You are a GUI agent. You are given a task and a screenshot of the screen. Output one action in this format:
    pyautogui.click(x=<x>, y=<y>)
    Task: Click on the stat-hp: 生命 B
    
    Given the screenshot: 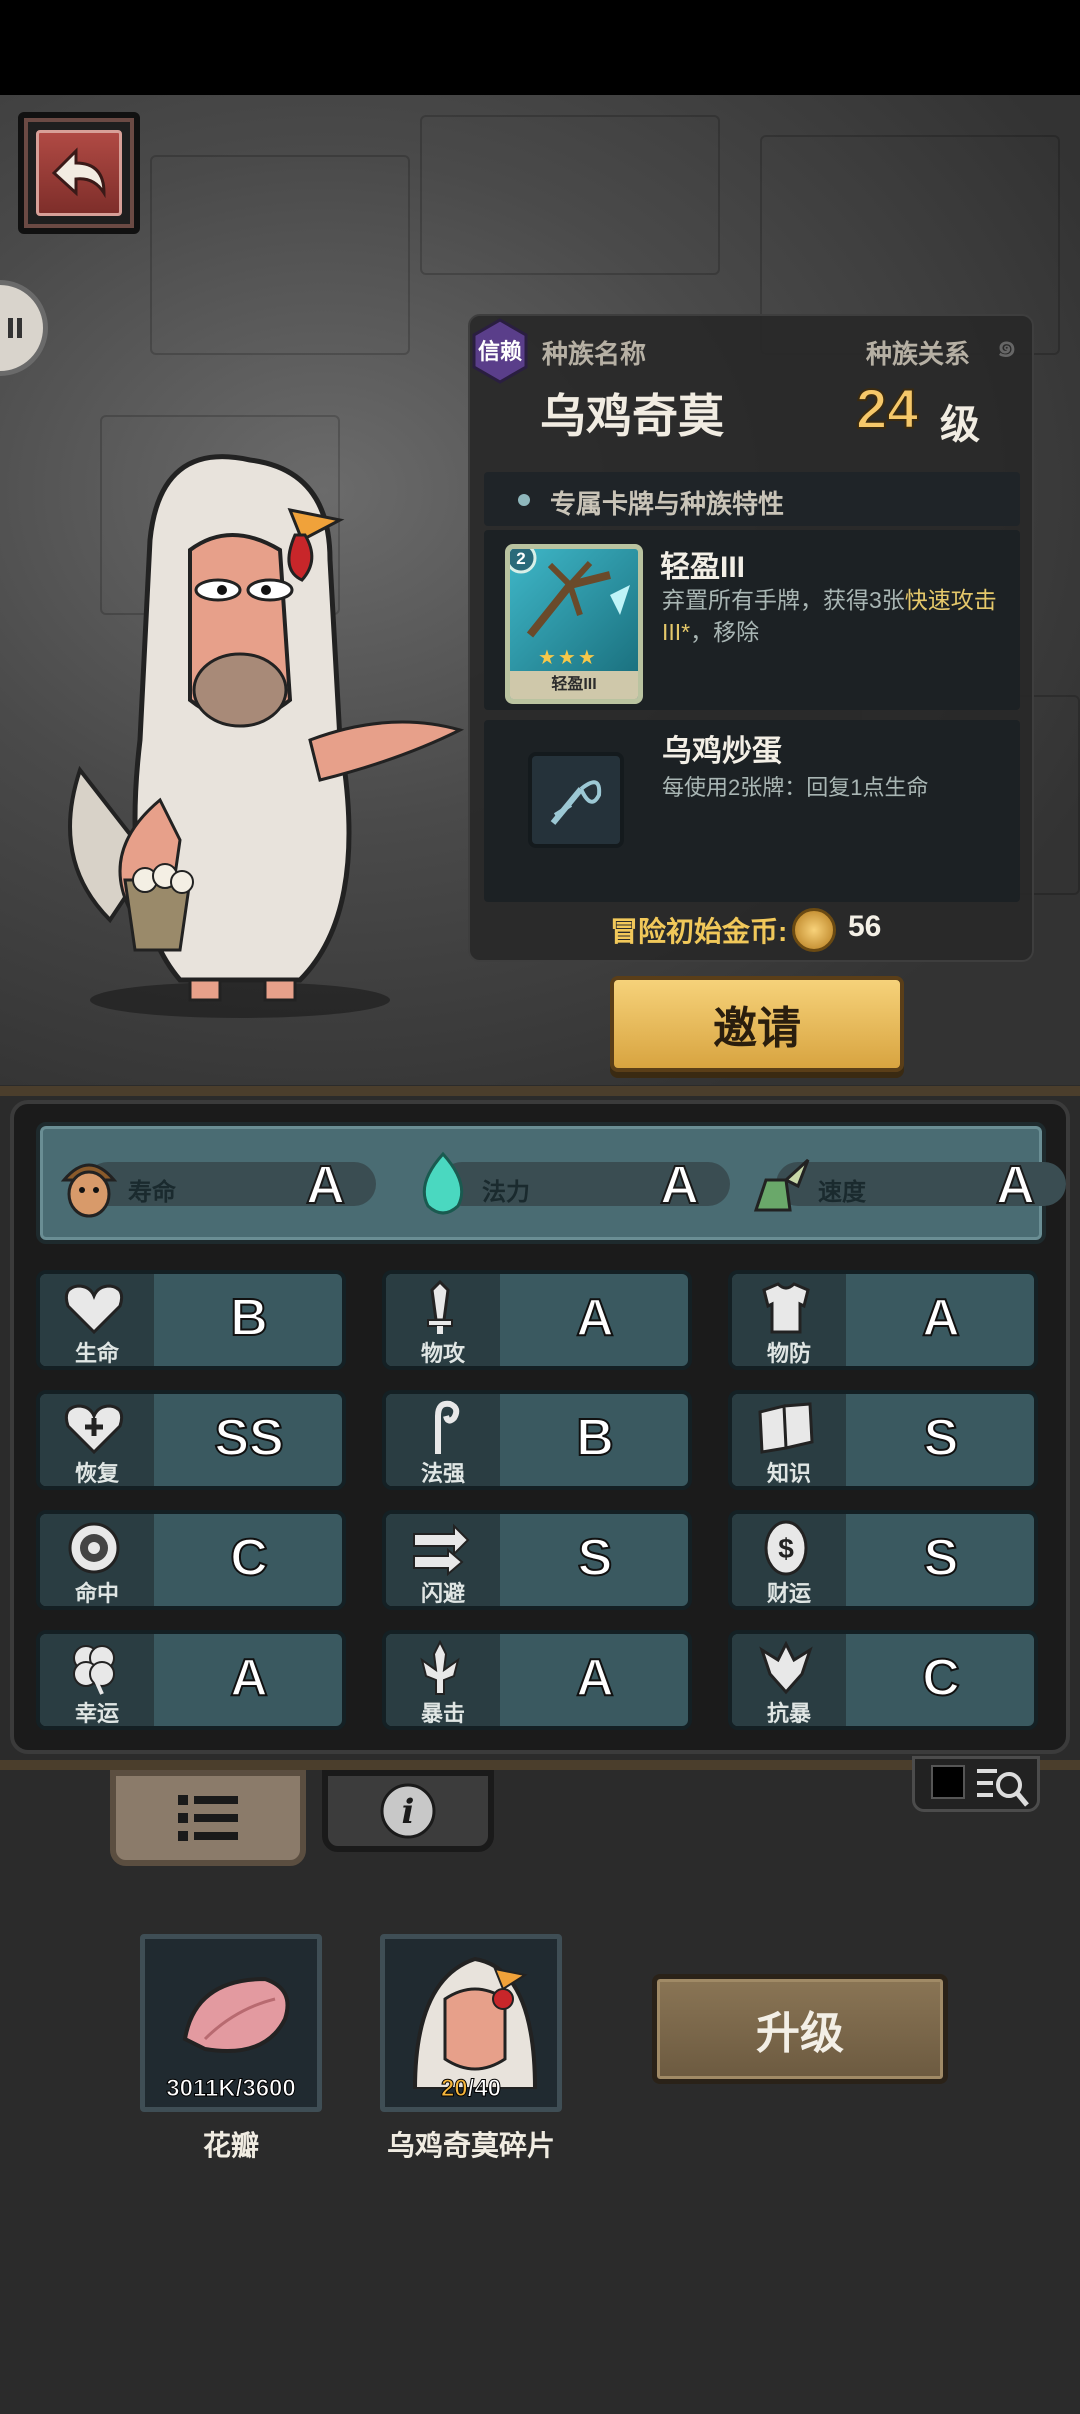 What is the action you would take?
    pyautogui.click(x=191, y=1320)
    